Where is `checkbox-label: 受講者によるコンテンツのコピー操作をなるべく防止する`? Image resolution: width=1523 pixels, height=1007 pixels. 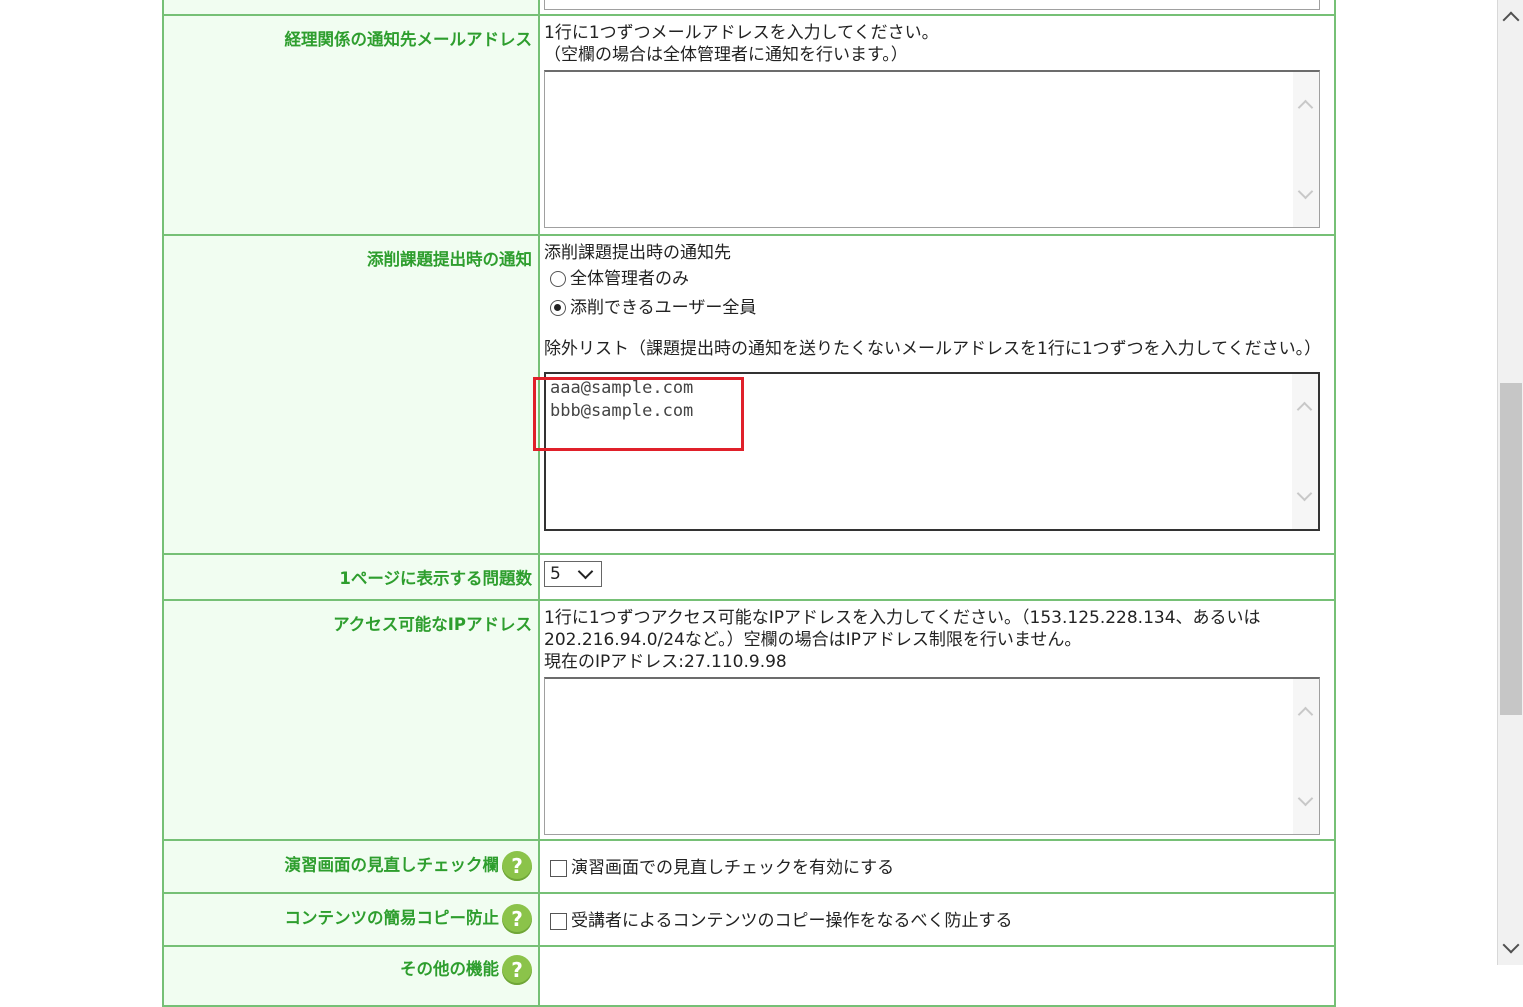
checkbox-label: 受講者によるコンテンツのコピー操作をなるべく防止する is located at coordinates (792, 921).